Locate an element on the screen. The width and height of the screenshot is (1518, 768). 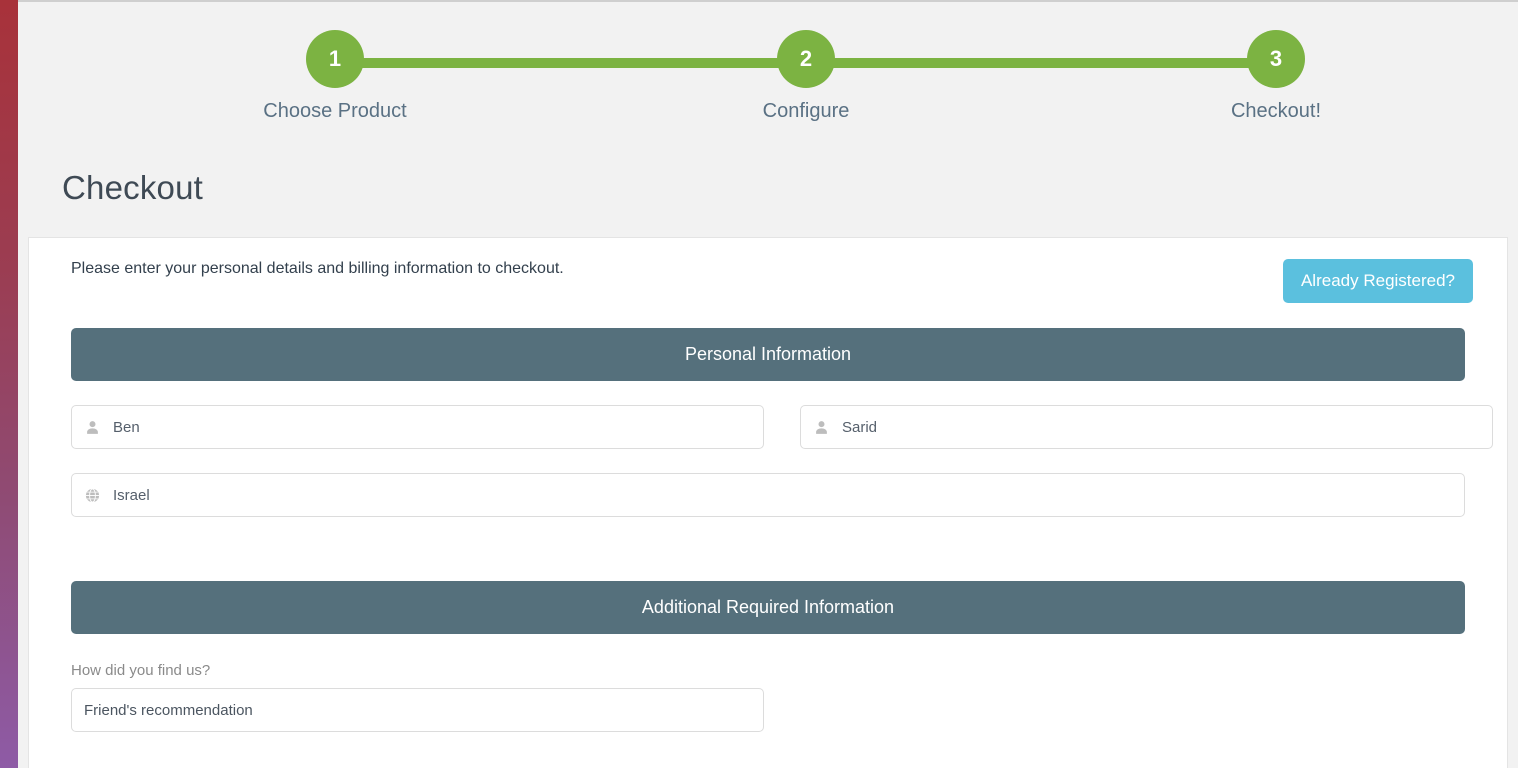
name-field-row: Ben Sarid is located at coordinates (772, 427).